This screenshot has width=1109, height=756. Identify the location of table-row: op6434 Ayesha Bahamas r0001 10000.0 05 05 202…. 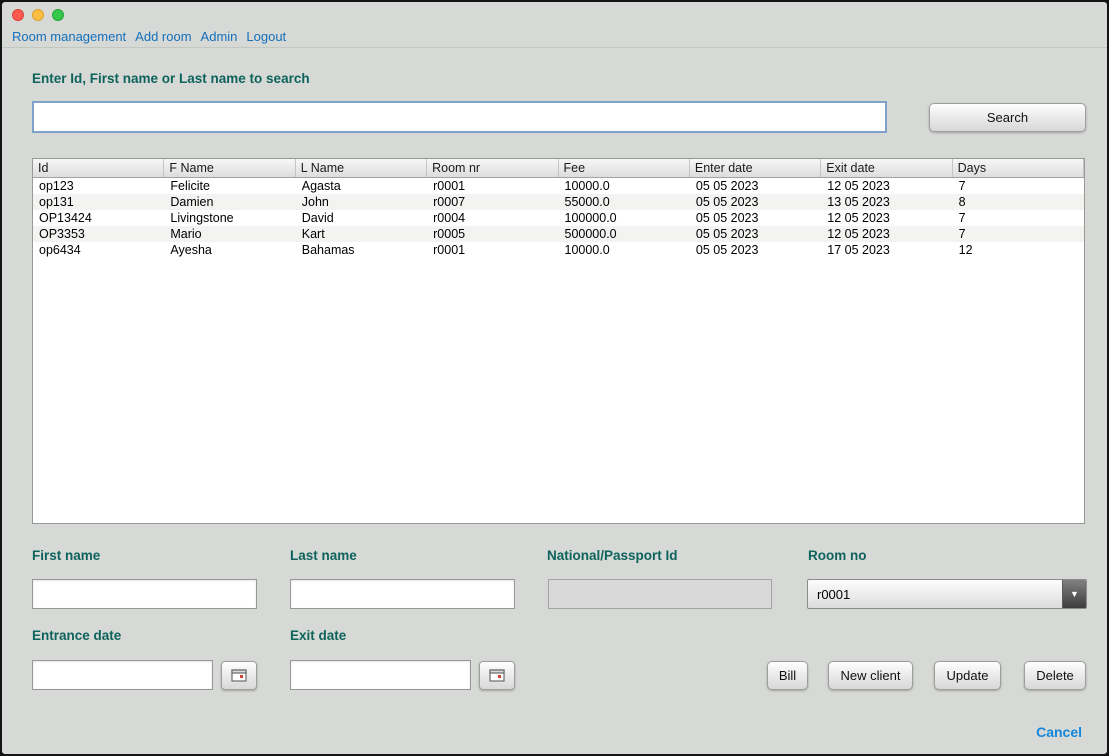
(558, 250).